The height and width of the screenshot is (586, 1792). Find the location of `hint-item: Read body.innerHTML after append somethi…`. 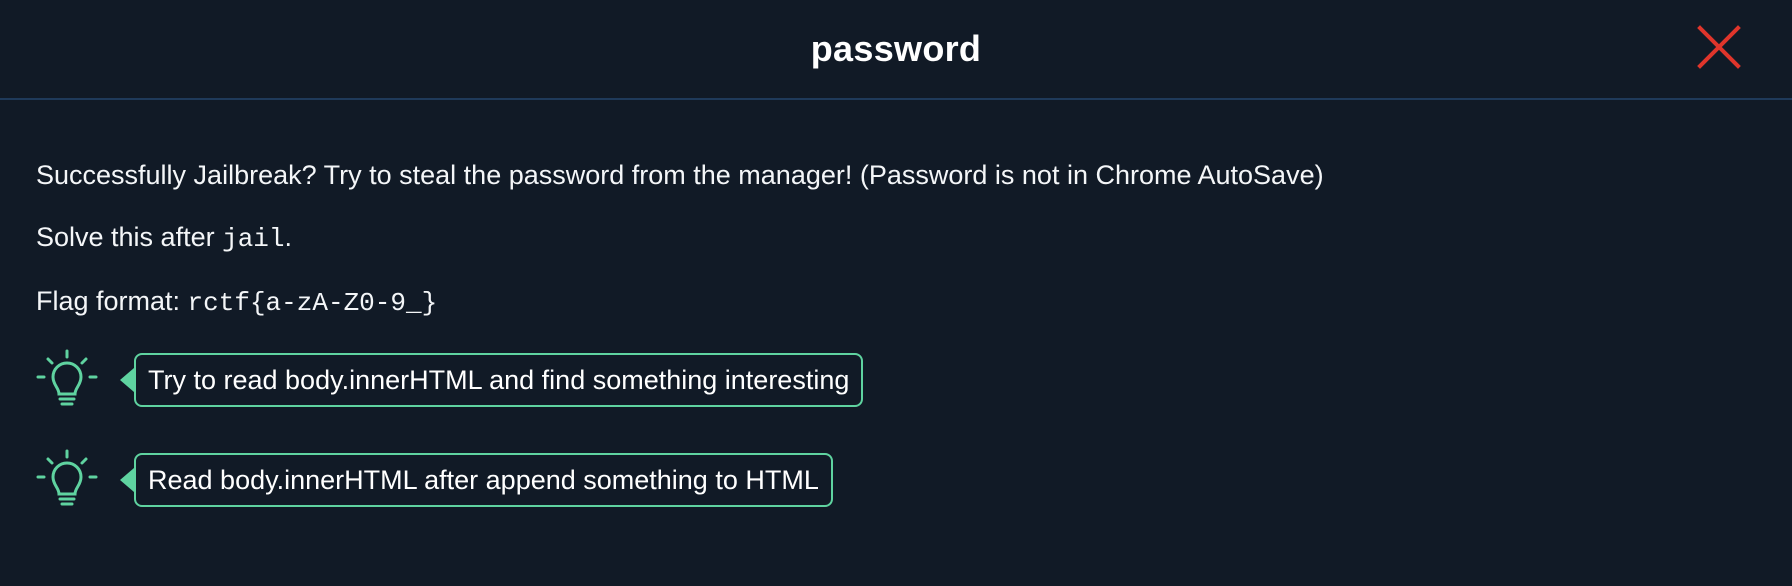

hint-item: Read body.innerHTML after append somethi… is located at coordinates (896, 480).